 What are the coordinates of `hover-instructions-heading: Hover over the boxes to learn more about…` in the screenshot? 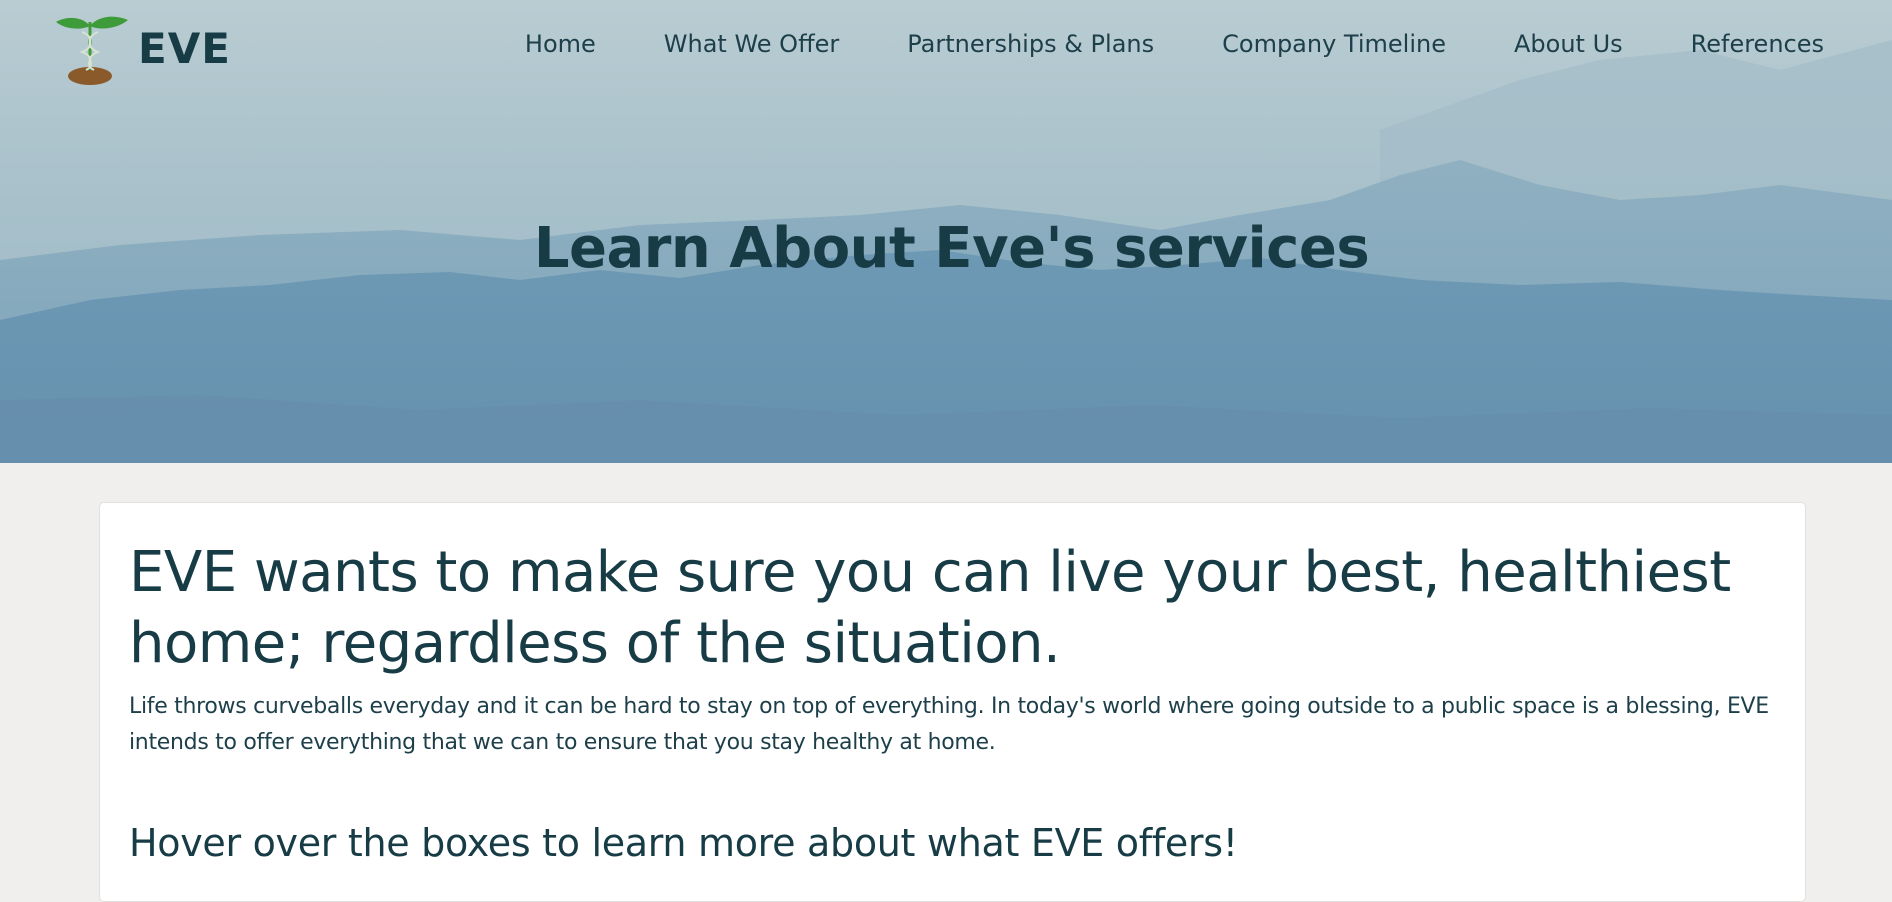 It's located at (683, 843).